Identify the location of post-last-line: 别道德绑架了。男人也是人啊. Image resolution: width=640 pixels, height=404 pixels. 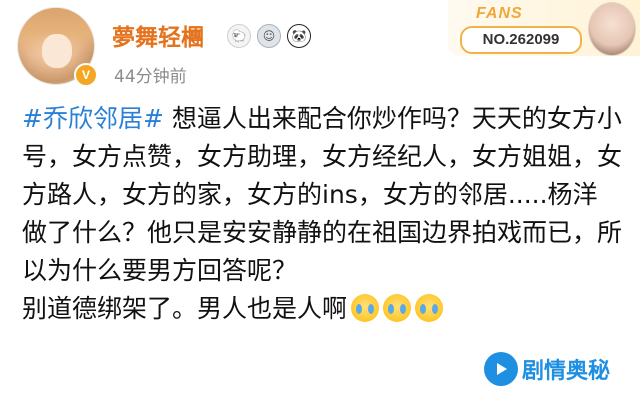
(185, 308).